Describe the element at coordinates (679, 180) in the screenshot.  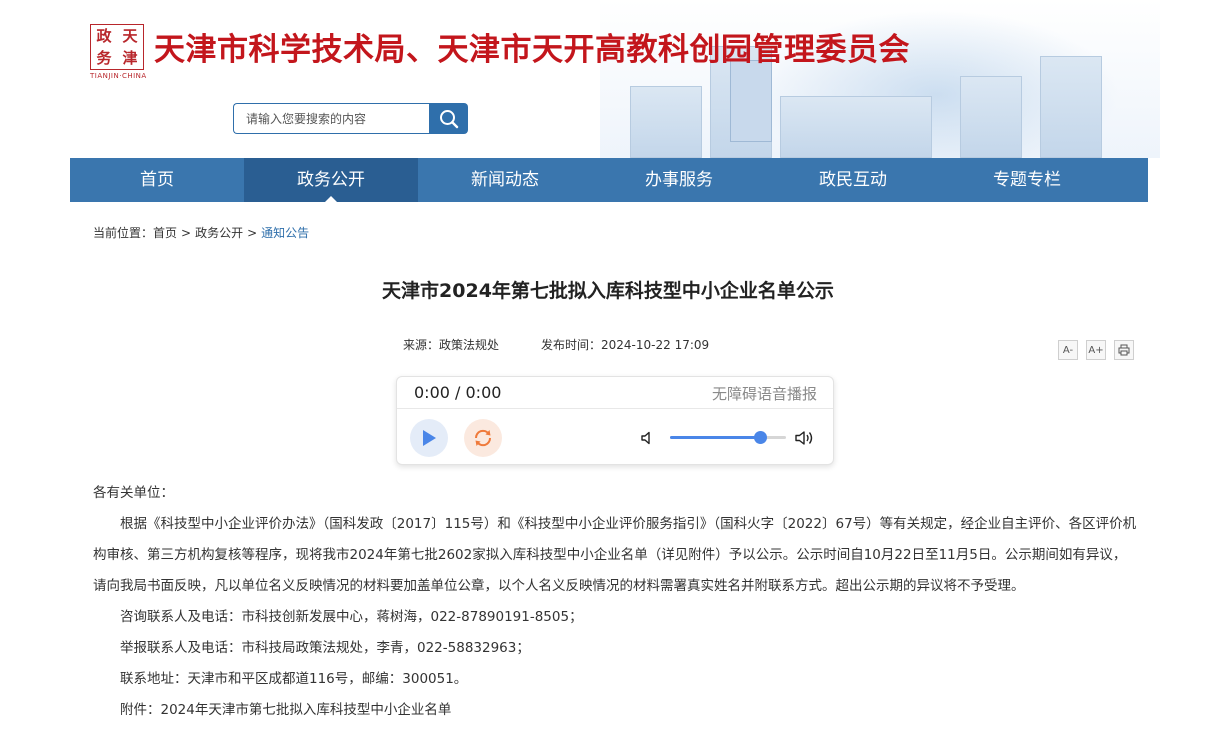
I see `nav-item-services: 办事服务` at that location.